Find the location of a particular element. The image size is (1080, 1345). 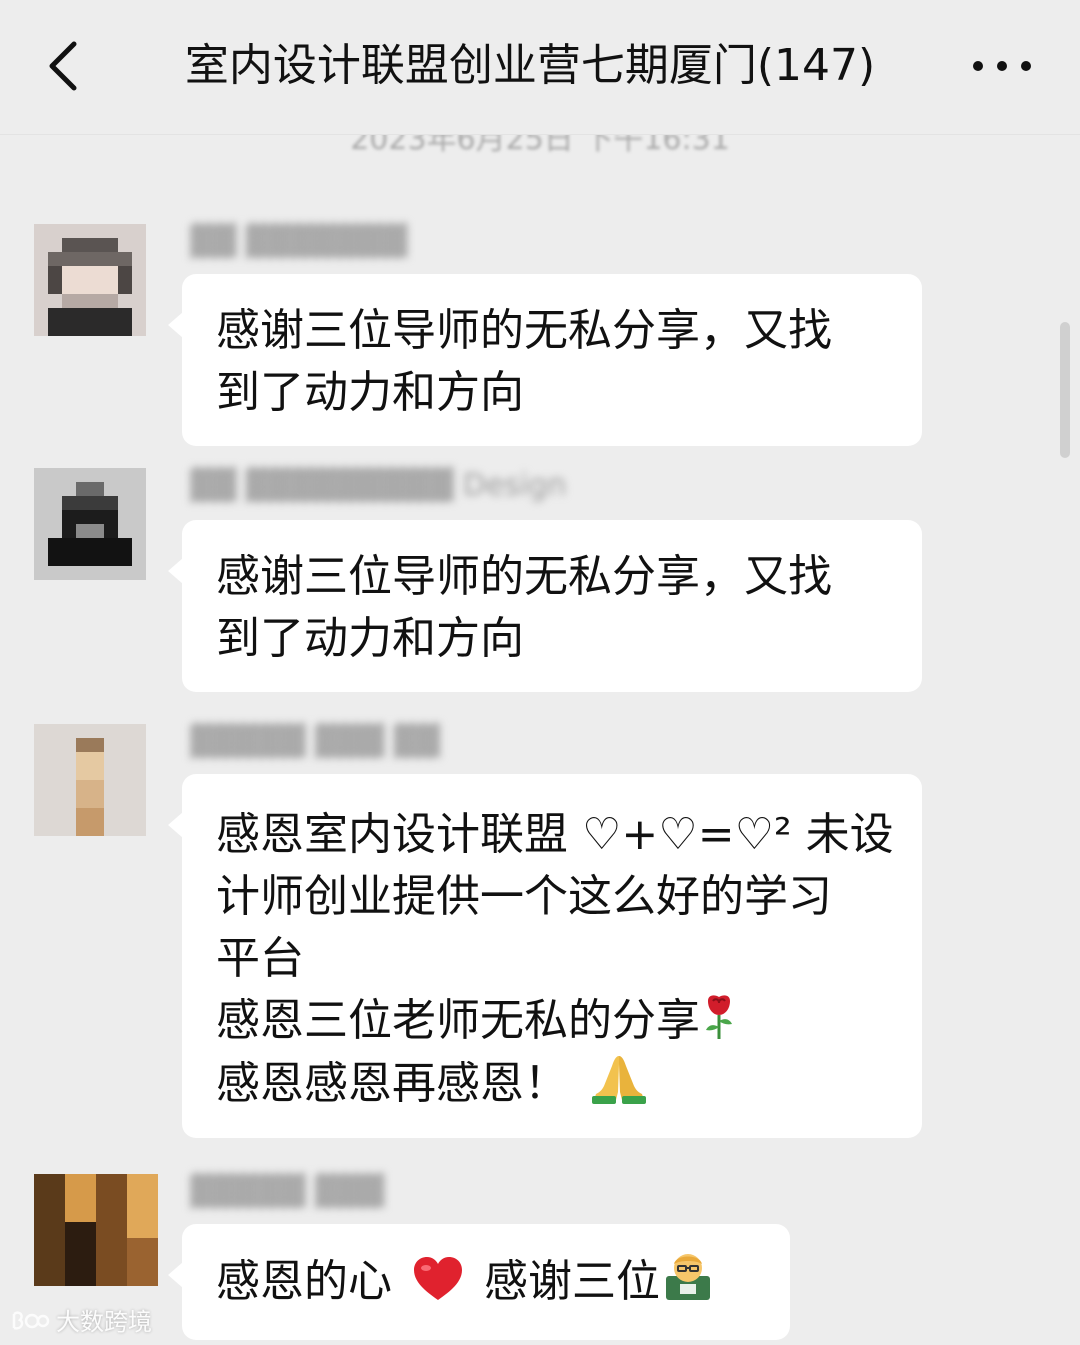

message-text: 感恩的心 is located at coordinates (311, 1281).